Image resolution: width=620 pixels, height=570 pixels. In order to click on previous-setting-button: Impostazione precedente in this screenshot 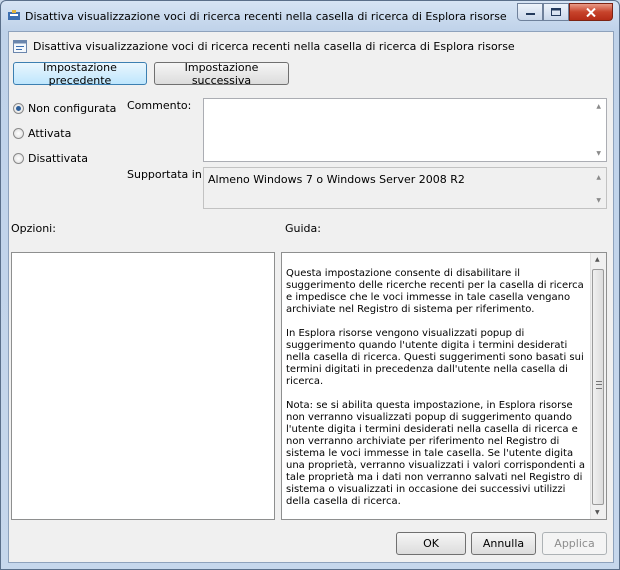, I will do `click(80, 74)`.